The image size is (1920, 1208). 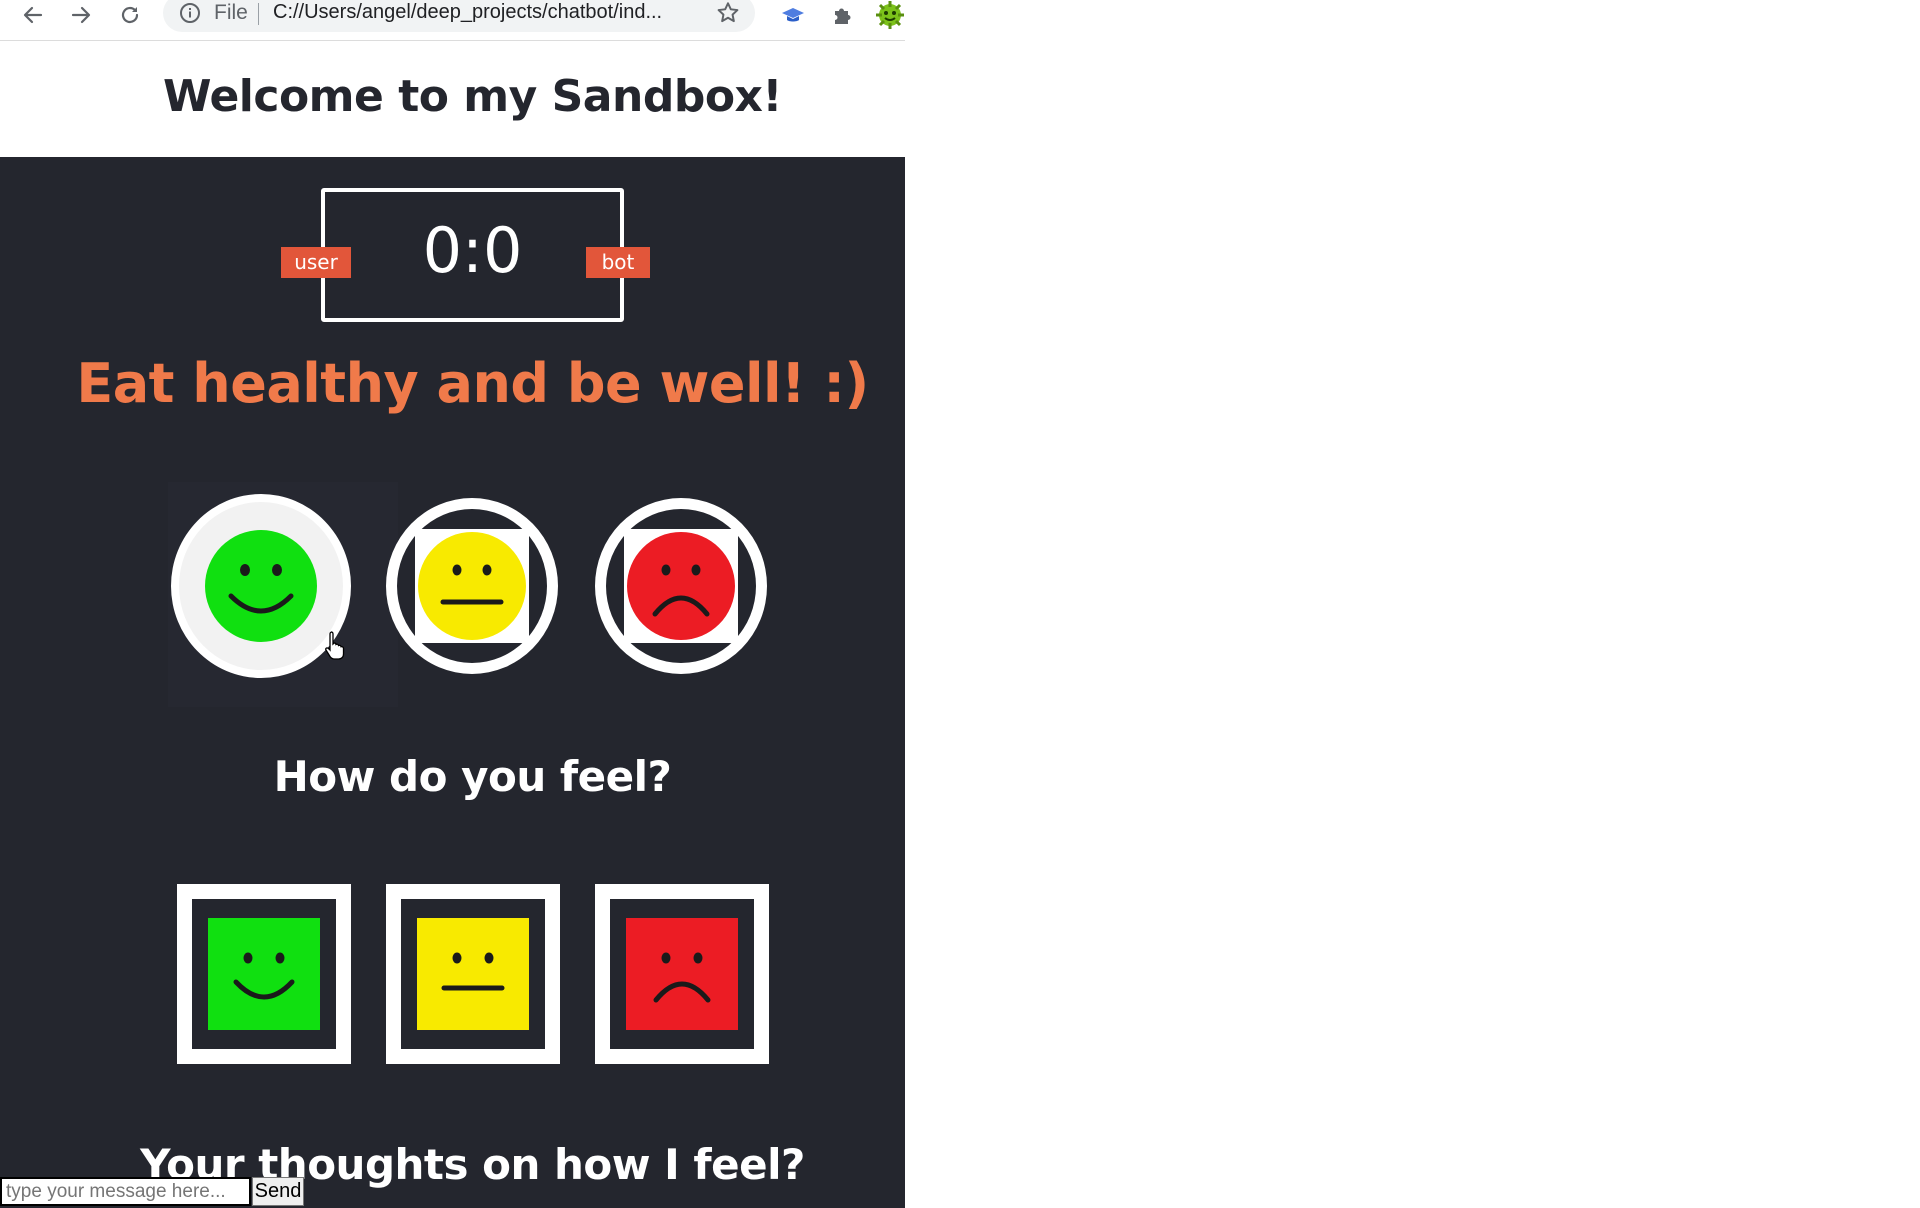 What do you see at coordinates (190, 13) in the screenshot?
I see `info-icon` at bounding box center [190, 13].